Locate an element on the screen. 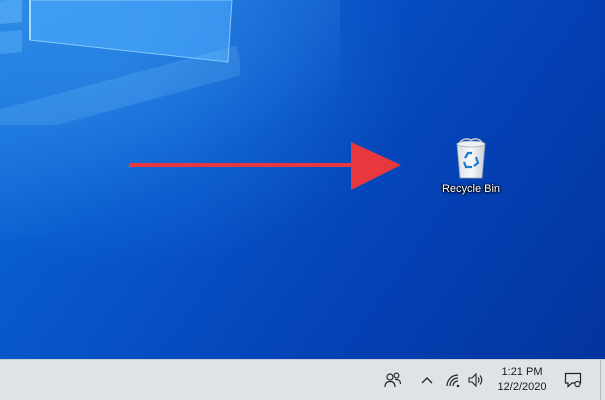 The height and width of the screenshot is (400, 605). taskbar-clock: 1:21 PM 12/2/2020 is located at coordinates (522, 380).